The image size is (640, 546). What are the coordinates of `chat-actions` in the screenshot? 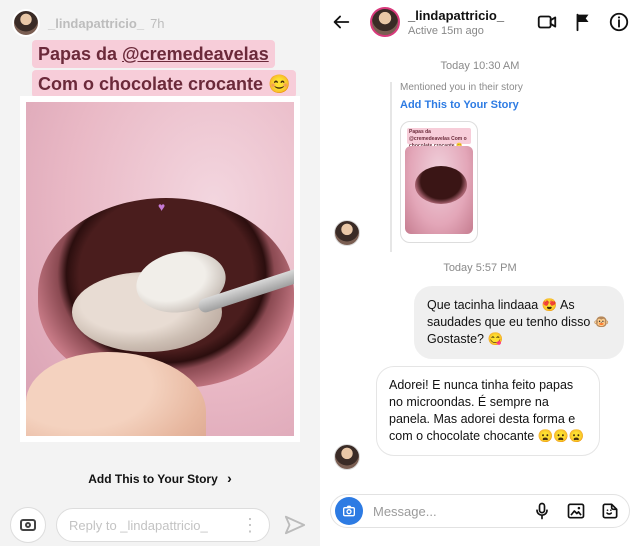 It's located at (583, 22).